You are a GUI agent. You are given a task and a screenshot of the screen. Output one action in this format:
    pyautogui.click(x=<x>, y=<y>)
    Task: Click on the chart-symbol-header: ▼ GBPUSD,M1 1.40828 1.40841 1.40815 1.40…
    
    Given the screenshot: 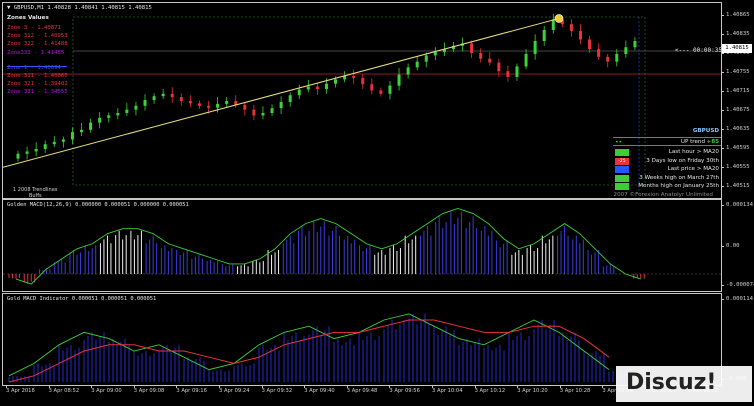 What is the action you would take?
    pyautogui.click(x=79, y=8)
    